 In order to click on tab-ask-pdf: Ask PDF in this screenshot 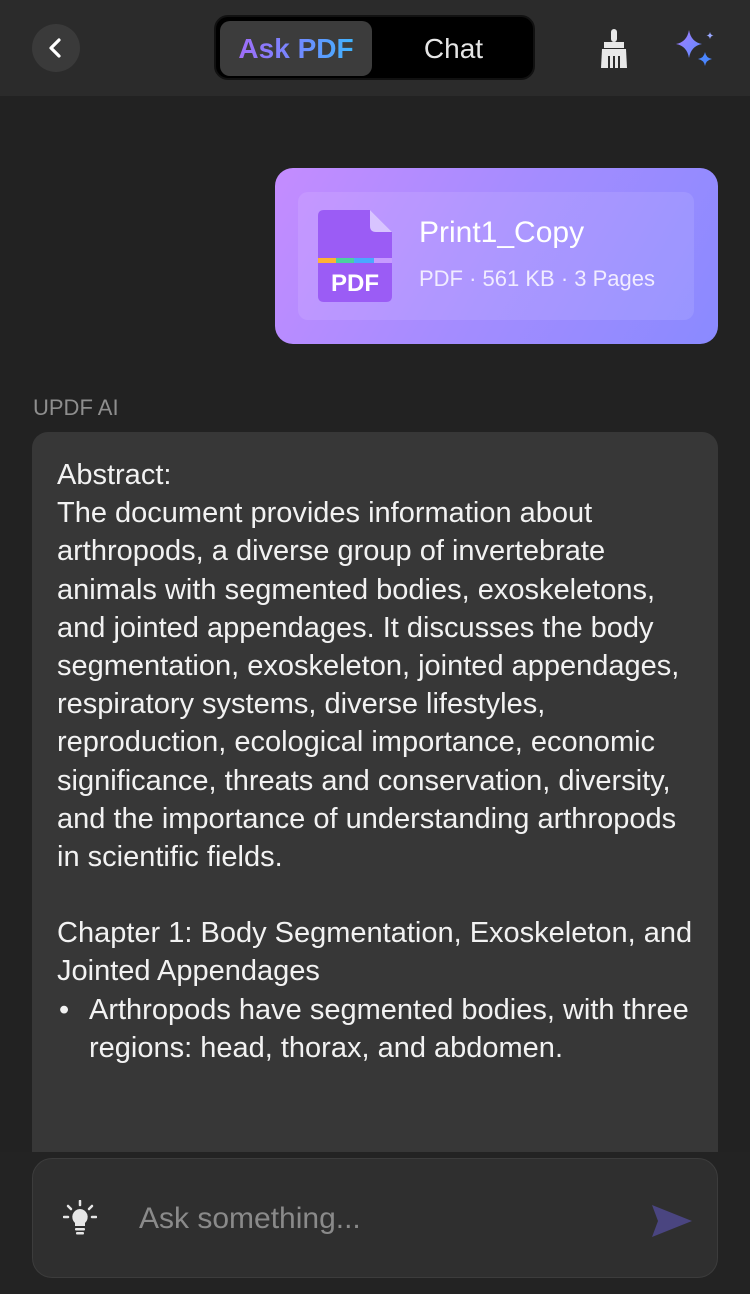, I will do `click(296, 48)`.